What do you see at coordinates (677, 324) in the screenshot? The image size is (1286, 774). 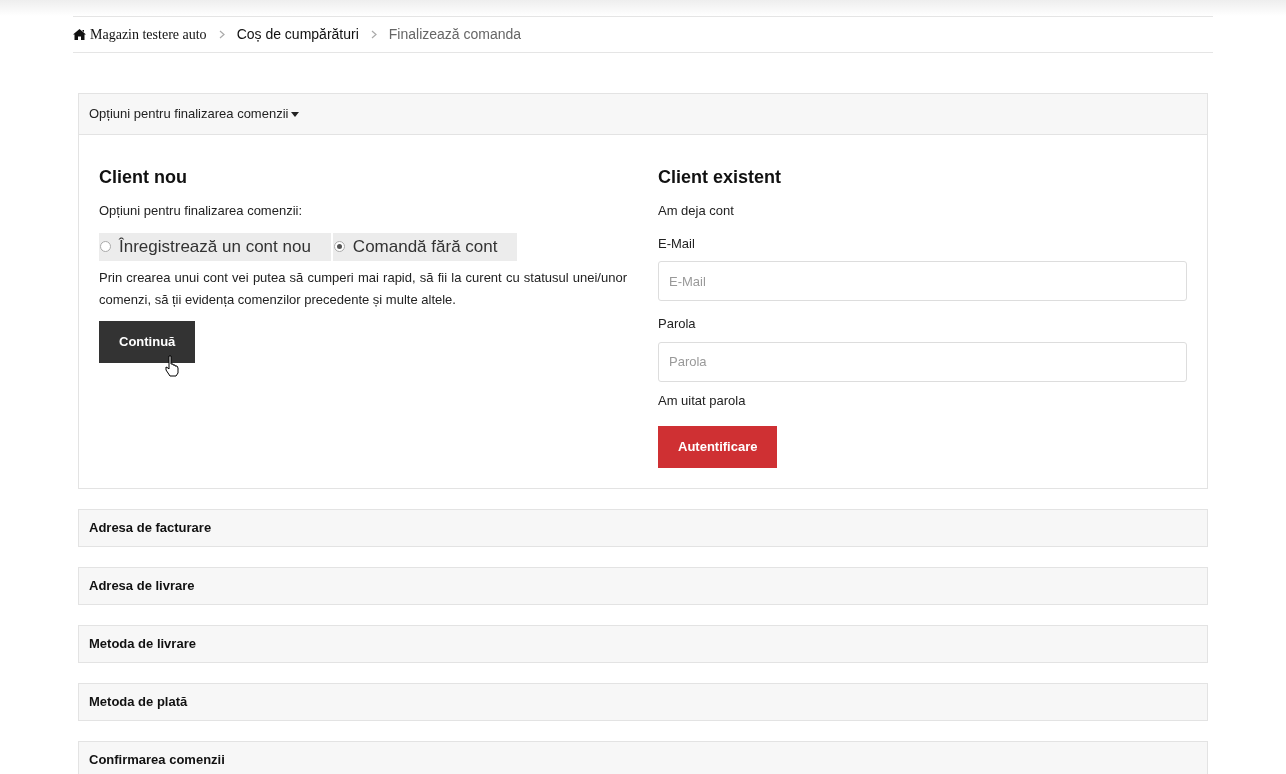 I see `field-label: Parola` at bounding box center [677, 324].